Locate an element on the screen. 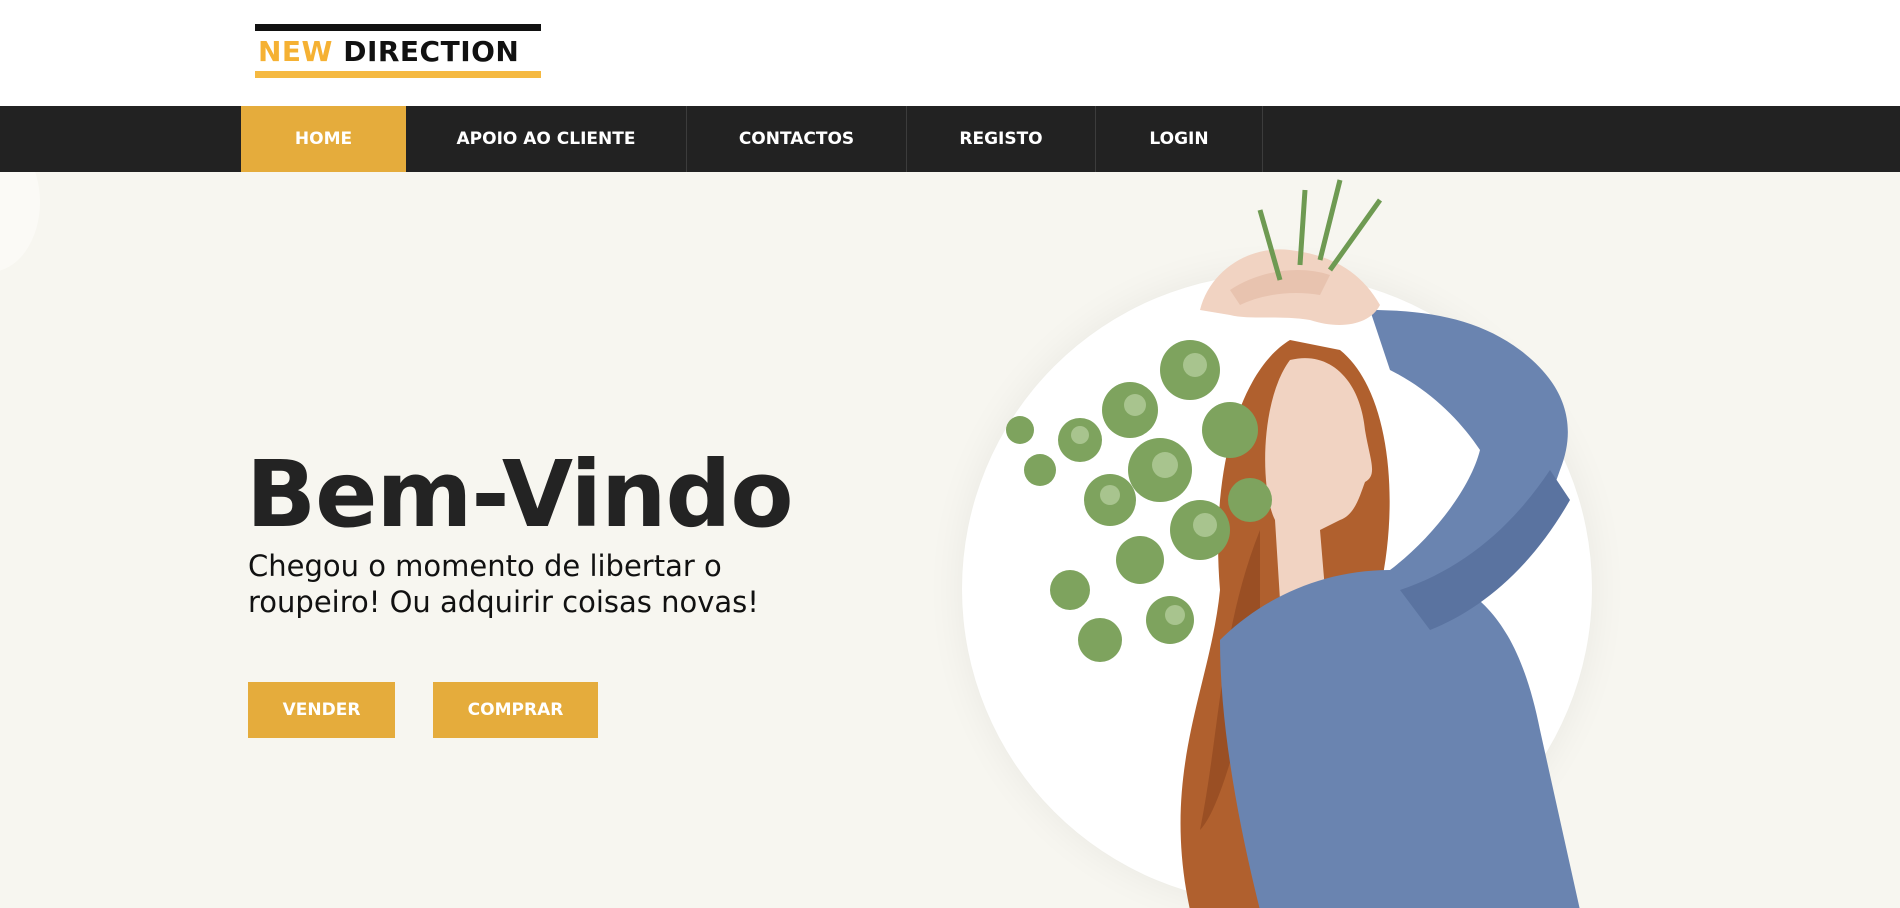  vender-button: VENDER is located at coordinates (321, 710).